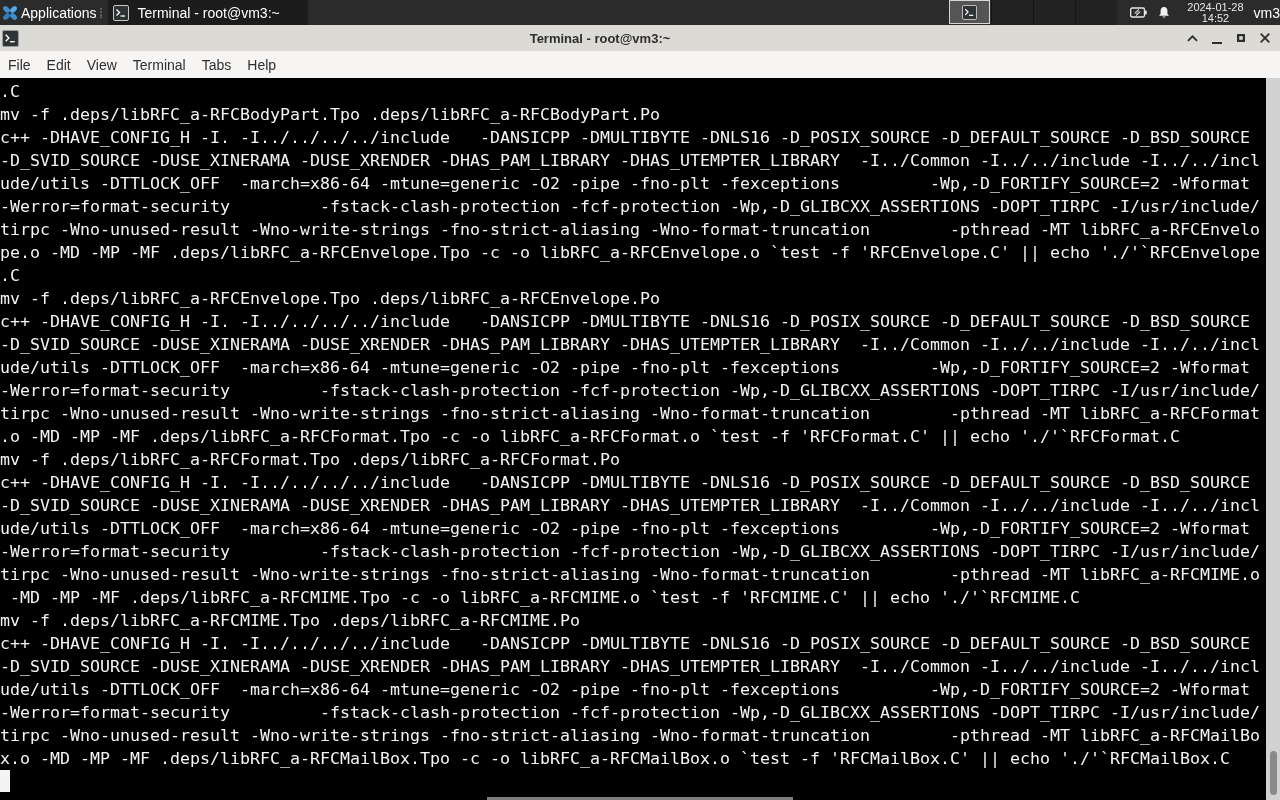 This screenshot has width=1280, height=800. Describe the element at coordinates (5, 781) in the screenshot. I see `text-cursor` at that location.